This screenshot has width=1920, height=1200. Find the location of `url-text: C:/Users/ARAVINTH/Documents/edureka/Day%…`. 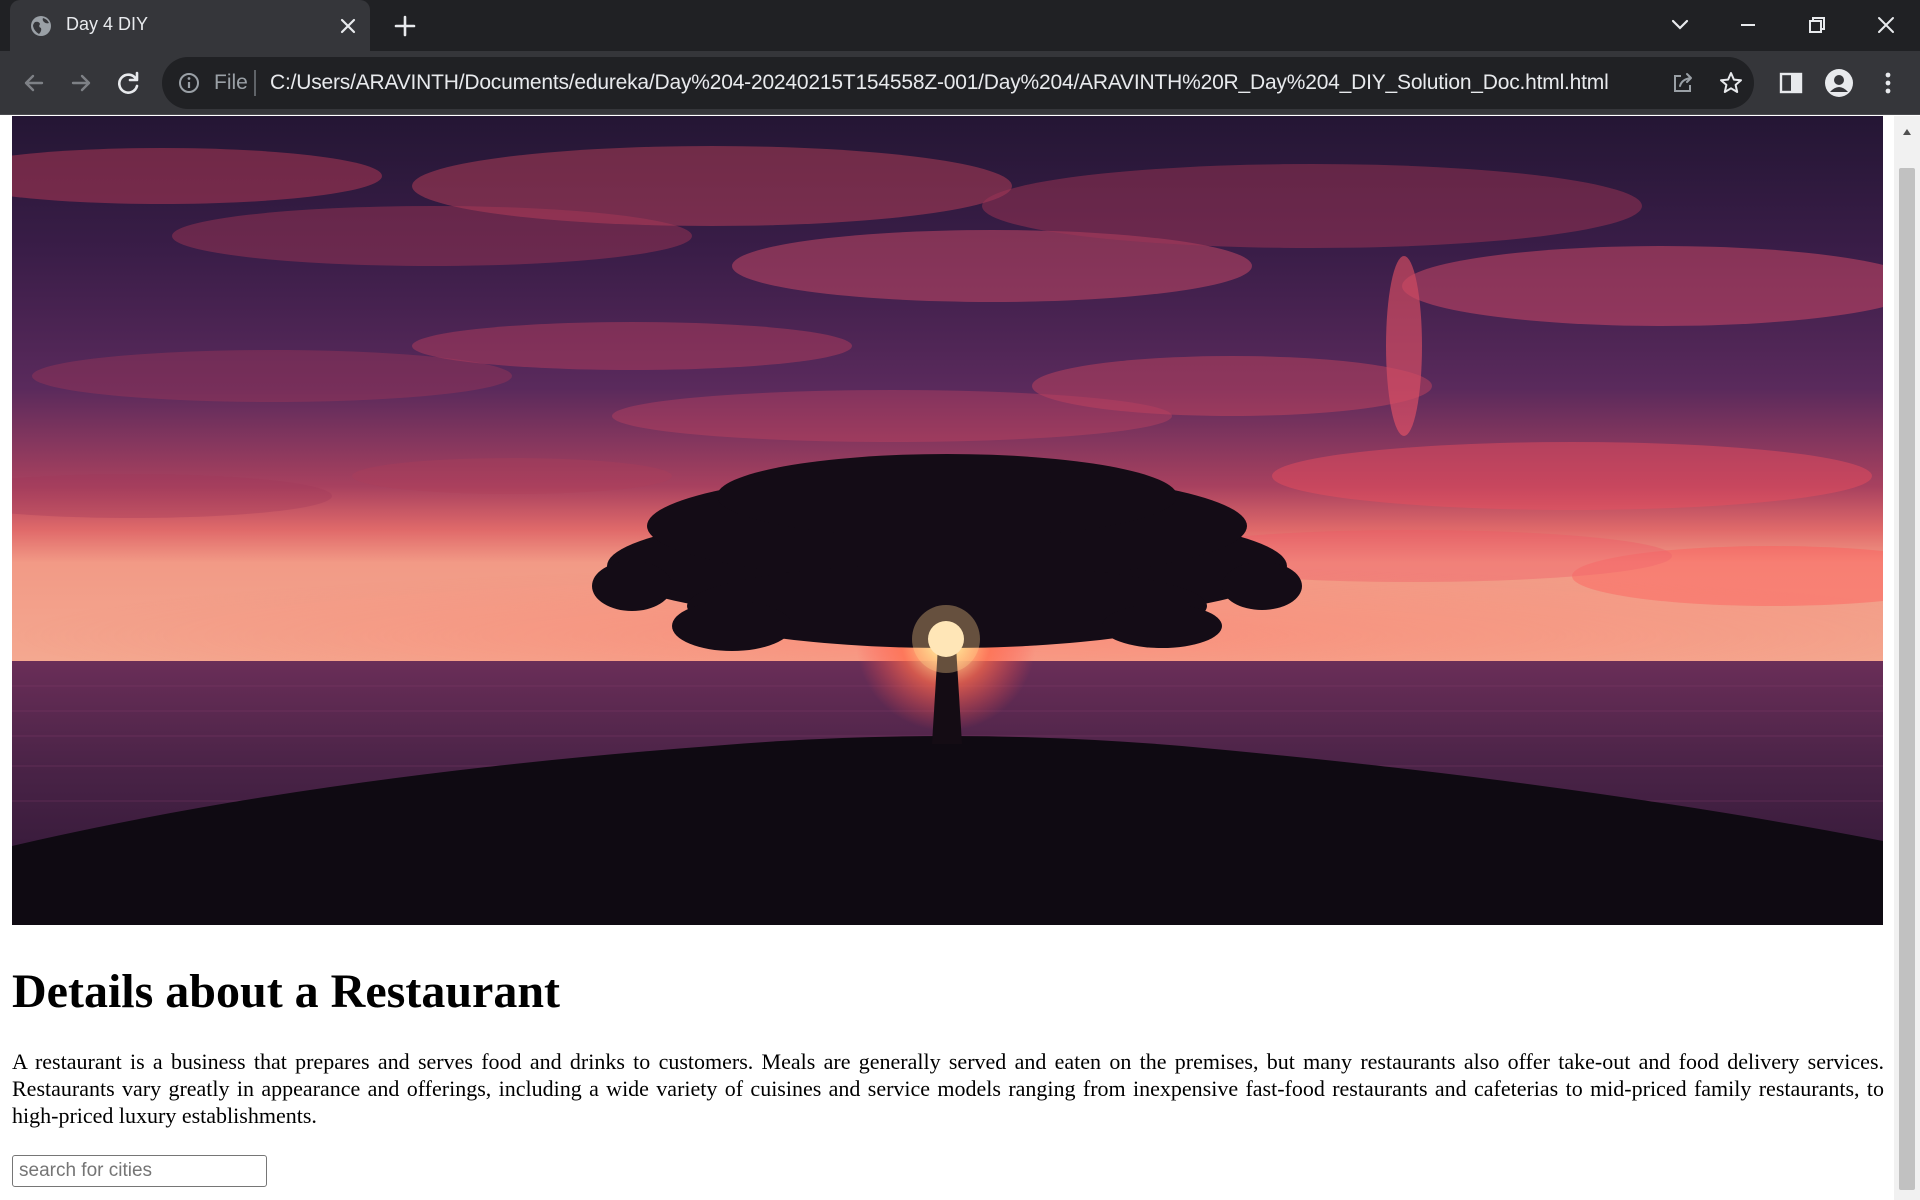

url-text: C:/Users/ARAVINTH/Documents/edureka/Day%… is located at coordinates (939, 83).